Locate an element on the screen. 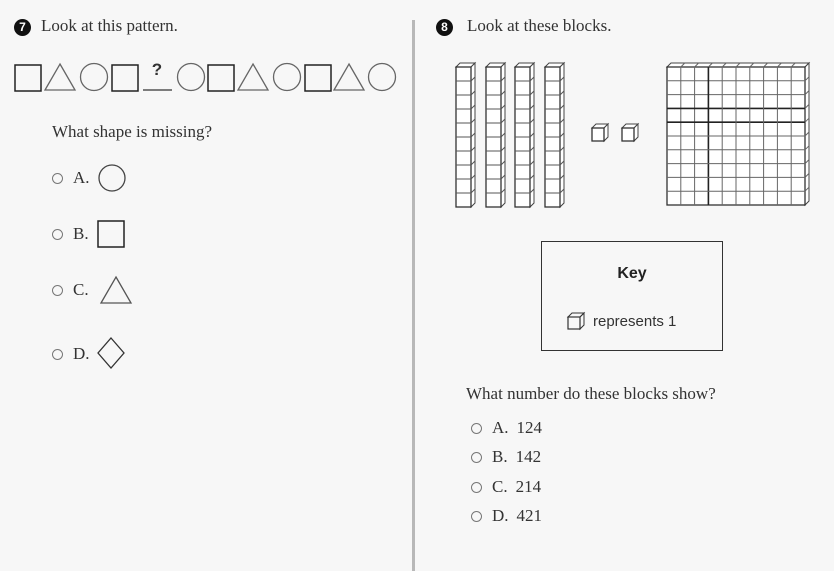 The image size is (834, 571). q8-option-d: D. 421 is located at coordinates (506, 516).